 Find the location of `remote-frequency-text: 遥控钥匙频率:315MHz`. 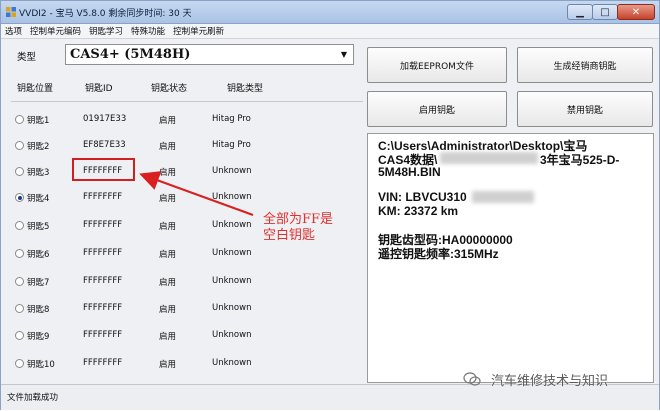

remote-frequency-text: 遥控钥匙频率:315MHz is located at coordinates (438, 254).